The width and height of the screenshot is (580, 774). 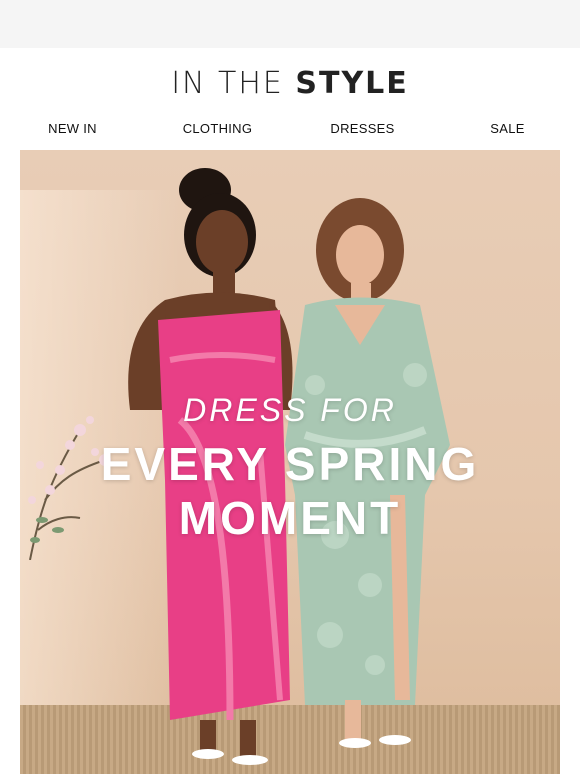 What do you see at coordinates (217, 129) in the screenshot?
I see `nav-item-clothing: CLOTHING` at bounding box center [217, 129].